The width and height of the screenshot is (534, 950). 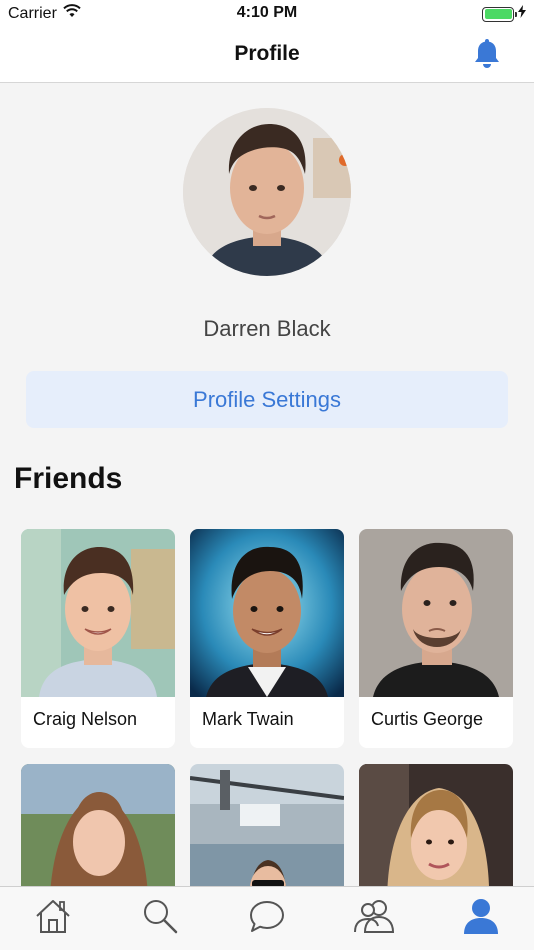 I want to click on tab-search, so click(x=160, y=919).